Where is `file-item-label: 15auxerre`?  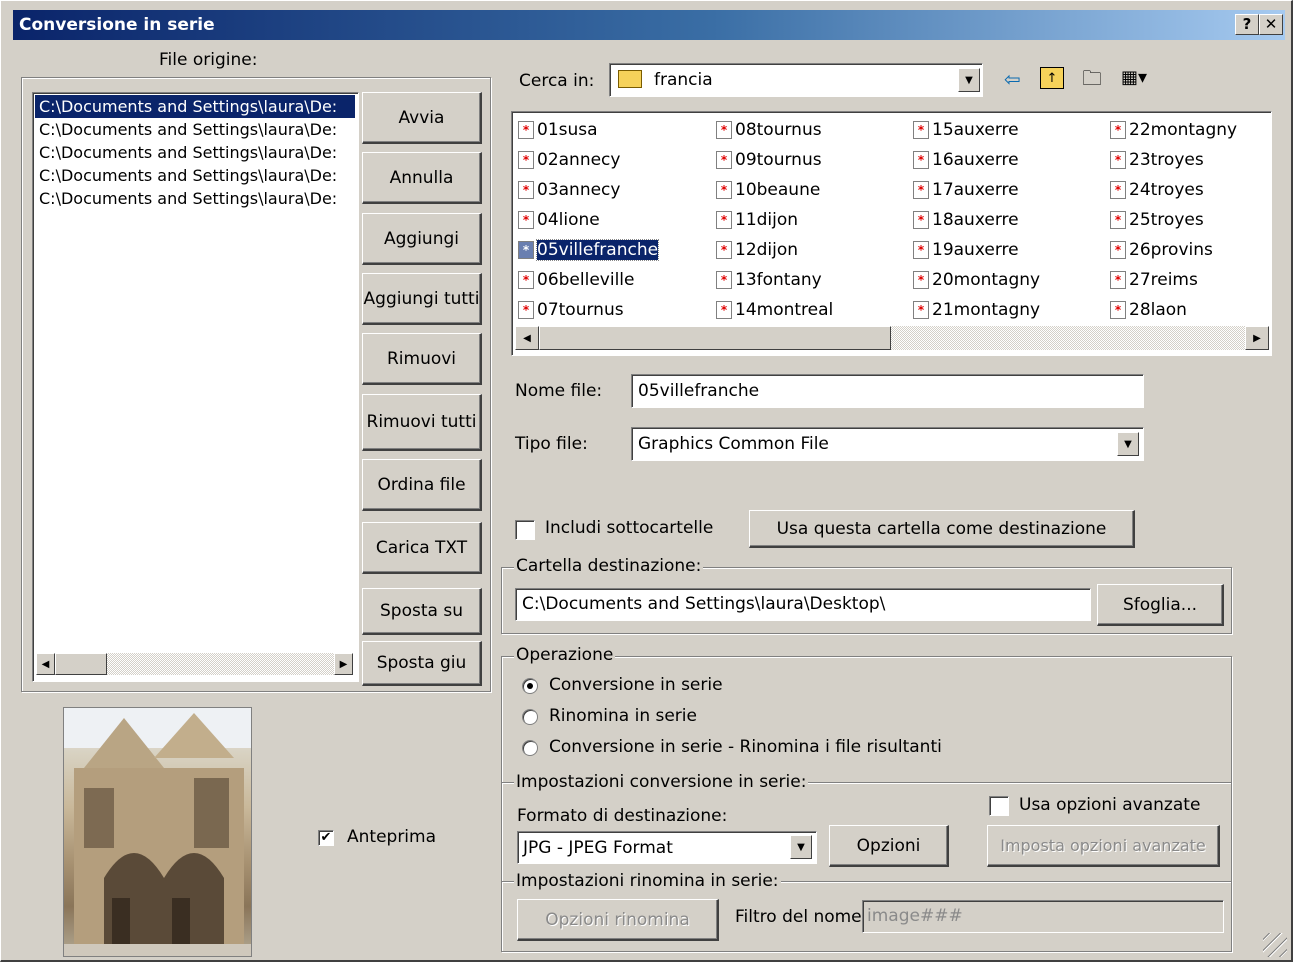 file-item-label: 15auxerre is located at coordinates (975, 130).